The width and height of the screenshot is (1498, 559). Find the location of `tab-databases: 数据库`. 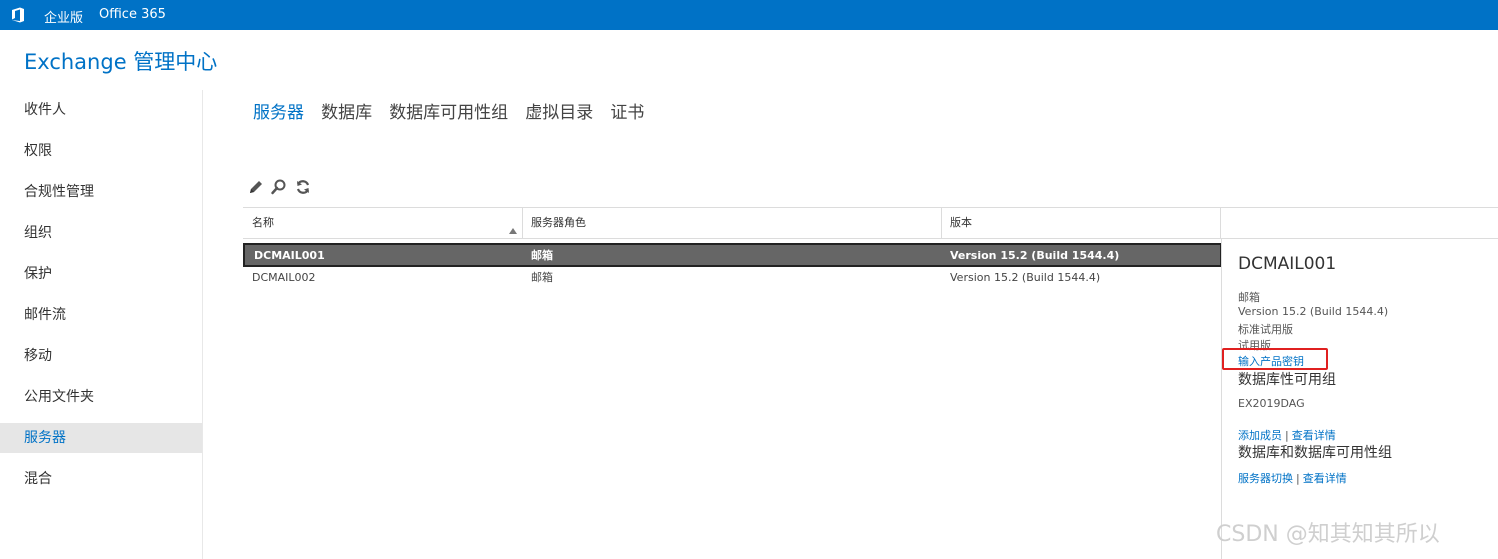

tab-databases: 数据库 is located at coordinates (346, 110).